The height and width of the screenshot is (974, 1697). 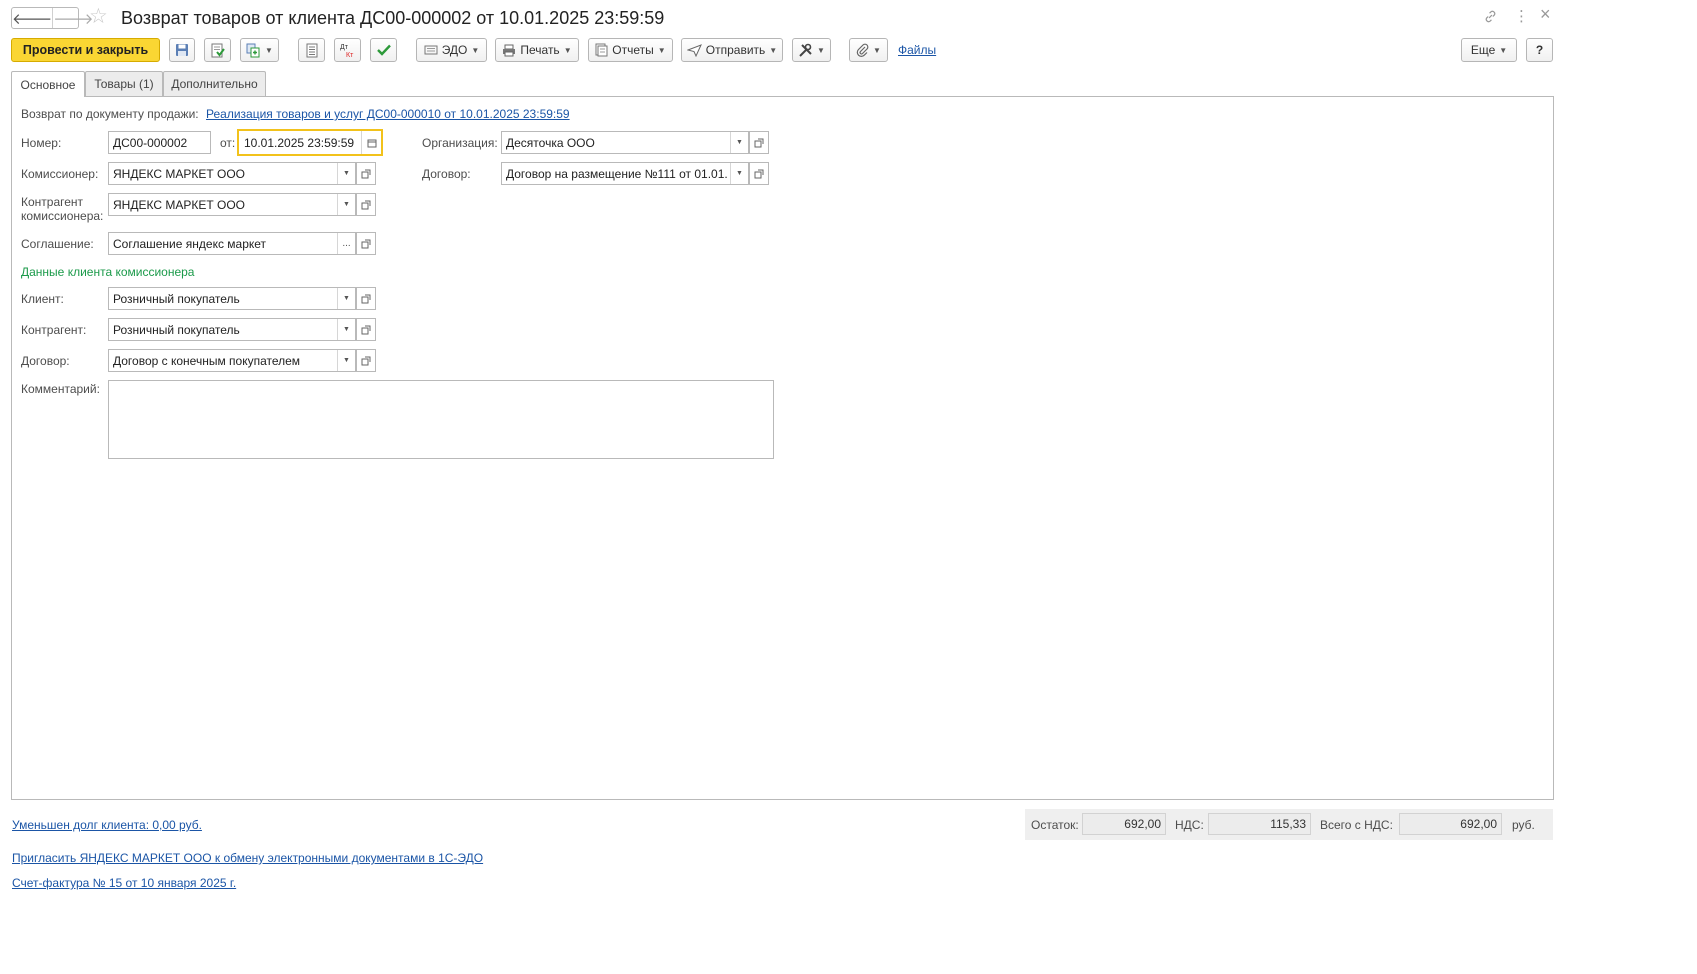 I want to click on counterparty-comm-value: ЯНДЕКС МАРКЕТ ООО, so click(x=179, y=204).